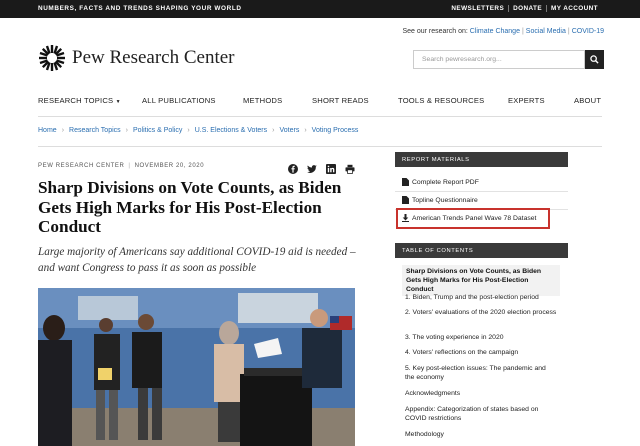  Describe the element at coordinates (477, 8) in the screenshot. I see `newsletters-link: NEWSLETTERS` at that location.